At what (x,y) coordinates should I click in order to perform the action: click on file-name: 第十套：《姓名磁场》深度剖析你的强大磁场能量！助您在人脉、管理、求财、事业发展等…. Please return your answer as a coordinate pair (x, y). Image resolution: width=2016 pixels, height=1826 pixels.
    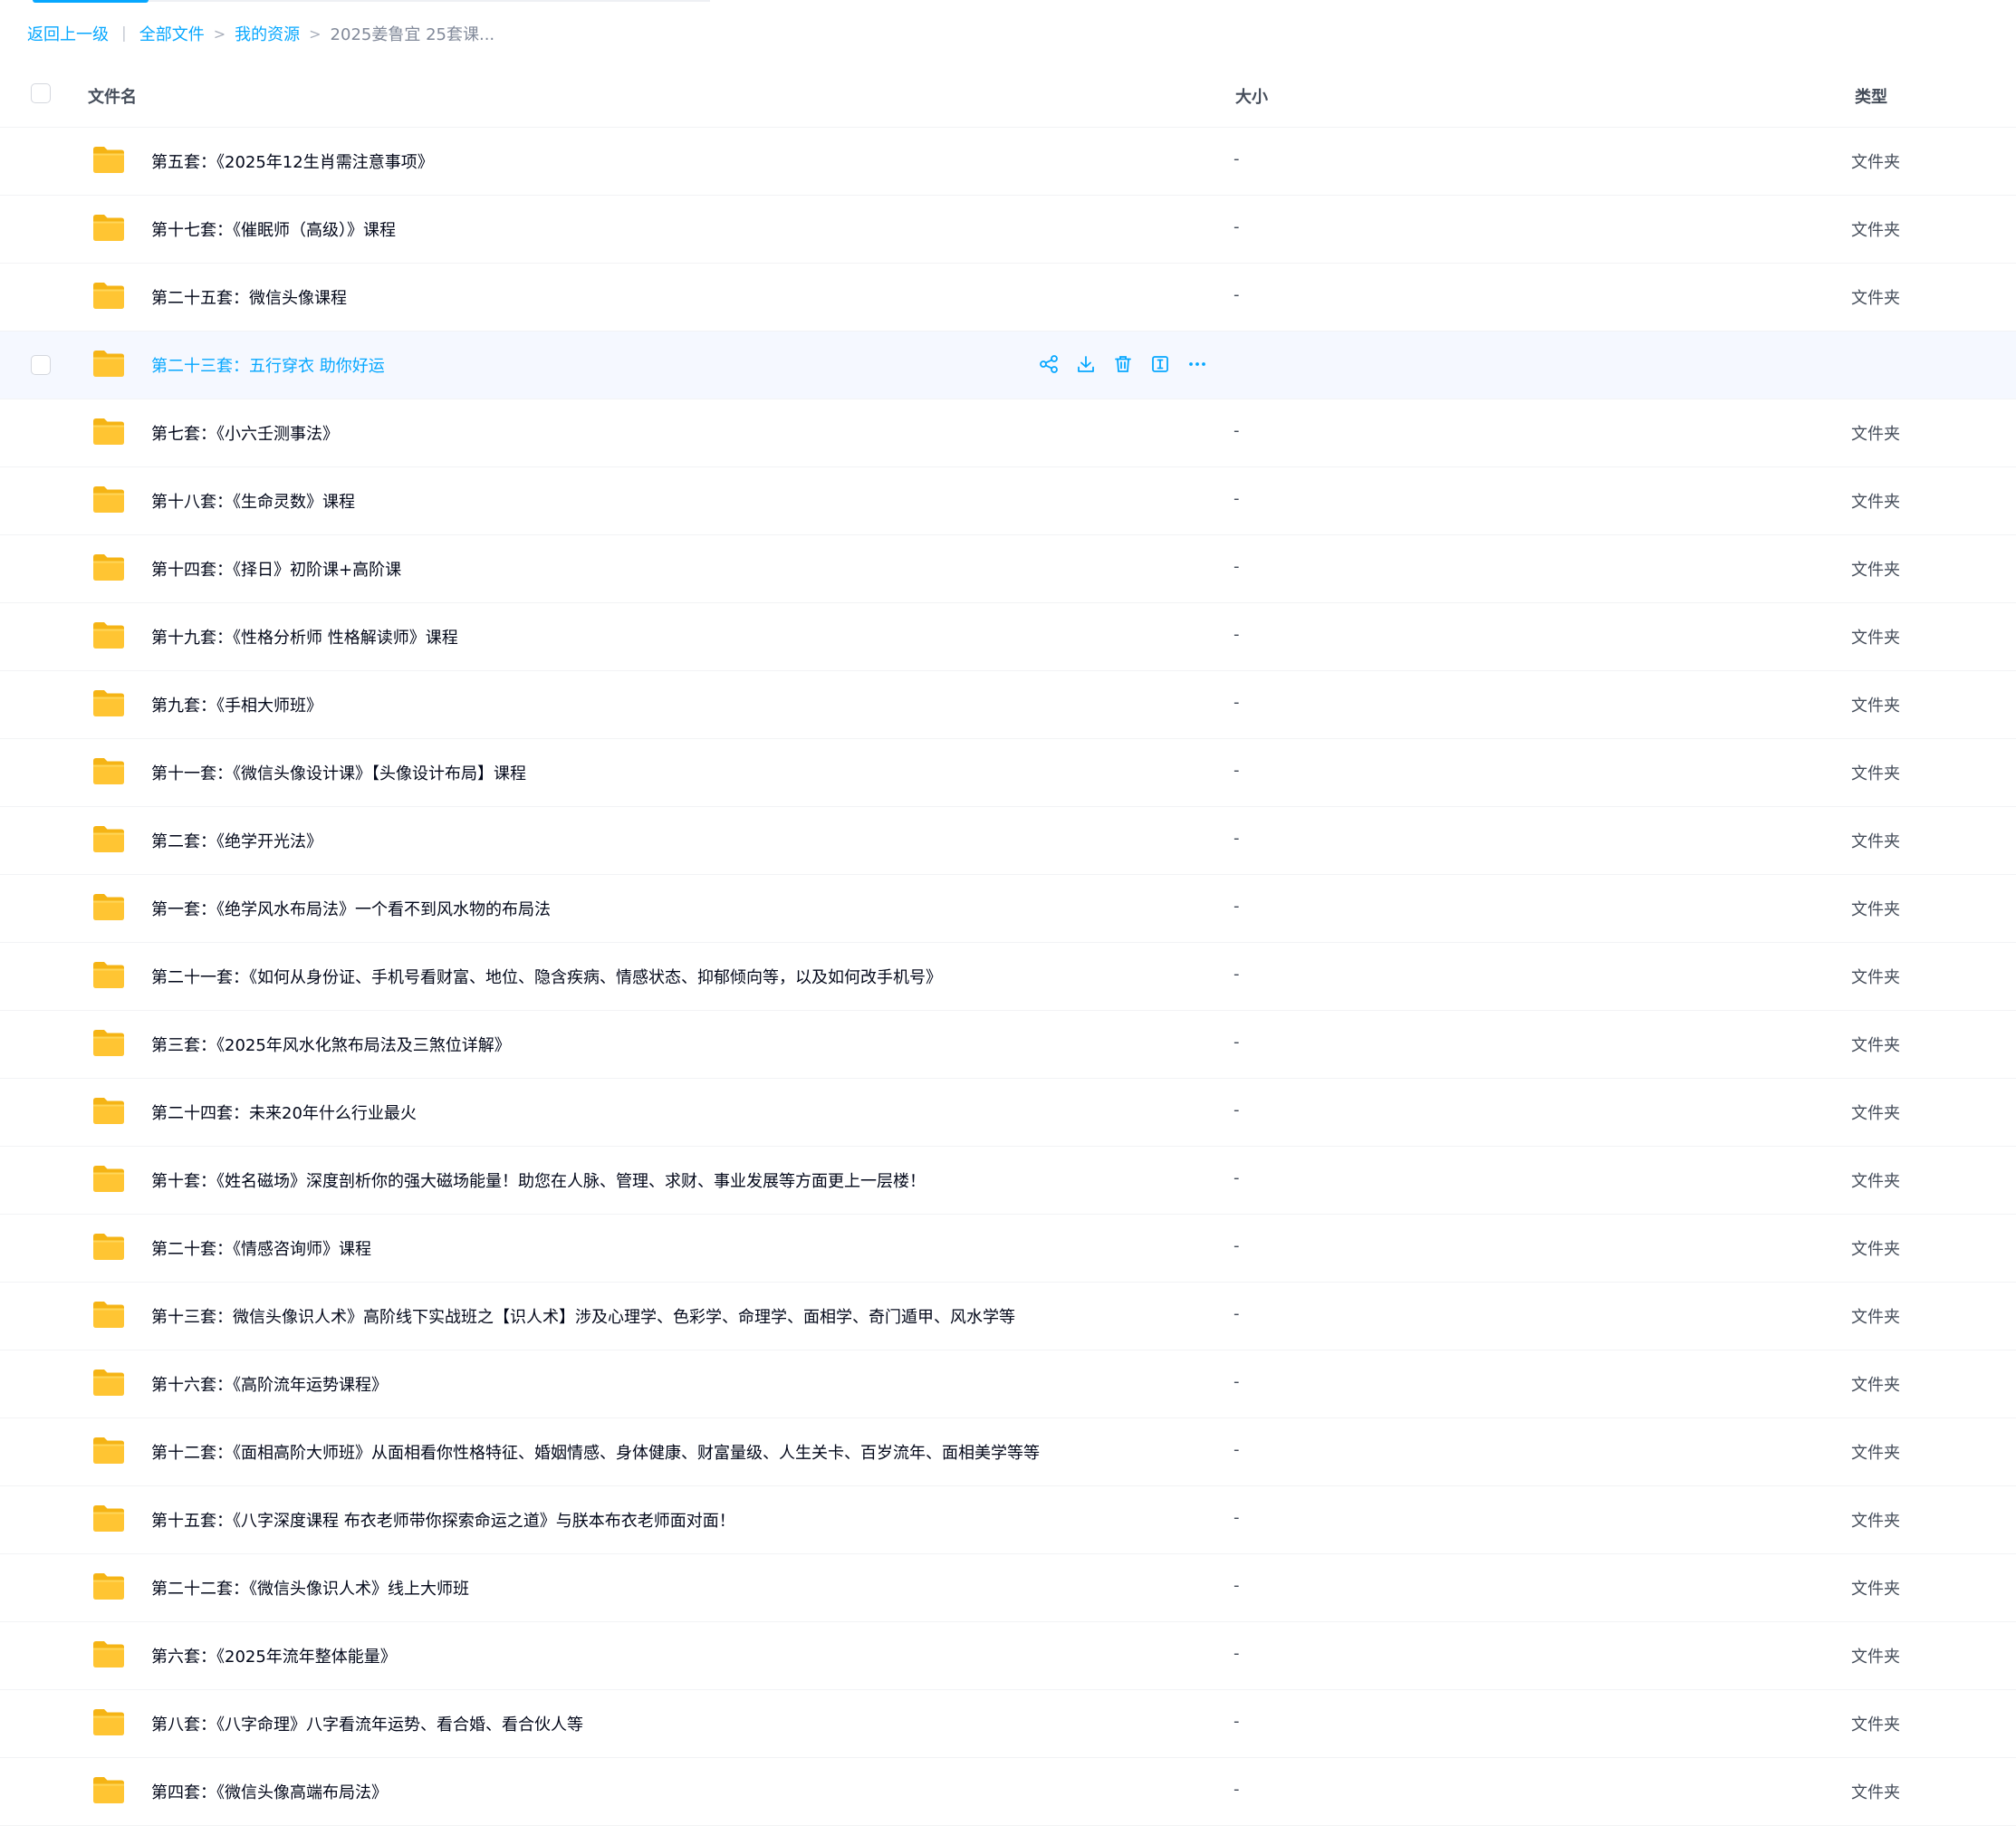
    Looking at the image, I should click on (538, 1180).